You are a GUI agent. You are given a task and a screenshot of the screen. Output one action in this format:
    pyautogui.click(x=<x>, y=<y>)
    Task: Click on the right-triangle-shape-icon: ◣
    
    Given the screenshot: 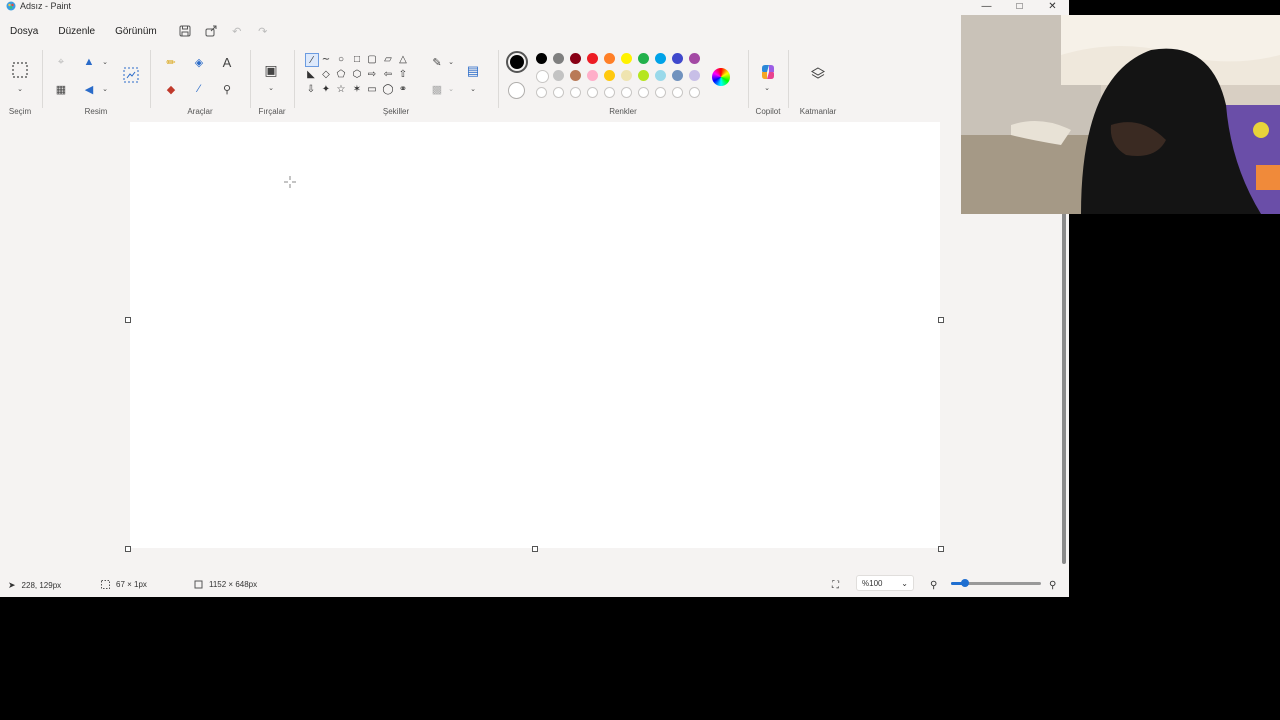 What is the action you would take?
    pyautogui.click(x=311, y=74)
    